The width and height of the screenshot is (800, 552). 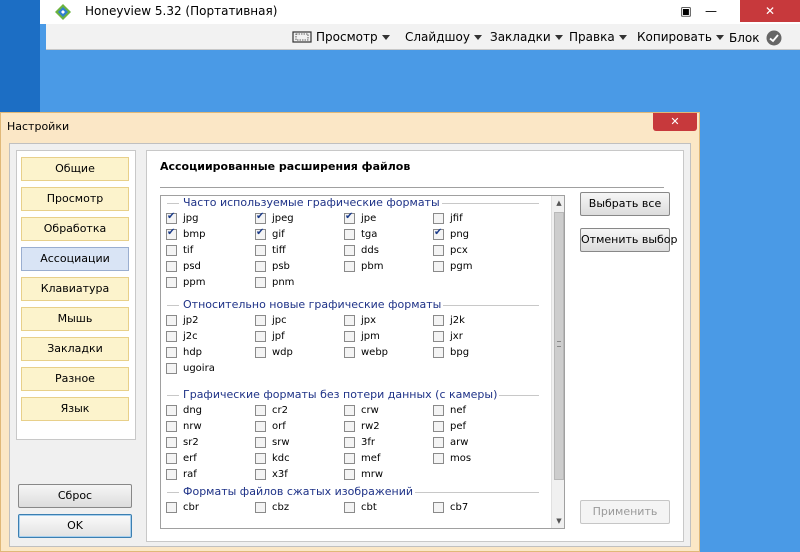 I want to click on checkbox-label: psd, so click(x=192, y=266).